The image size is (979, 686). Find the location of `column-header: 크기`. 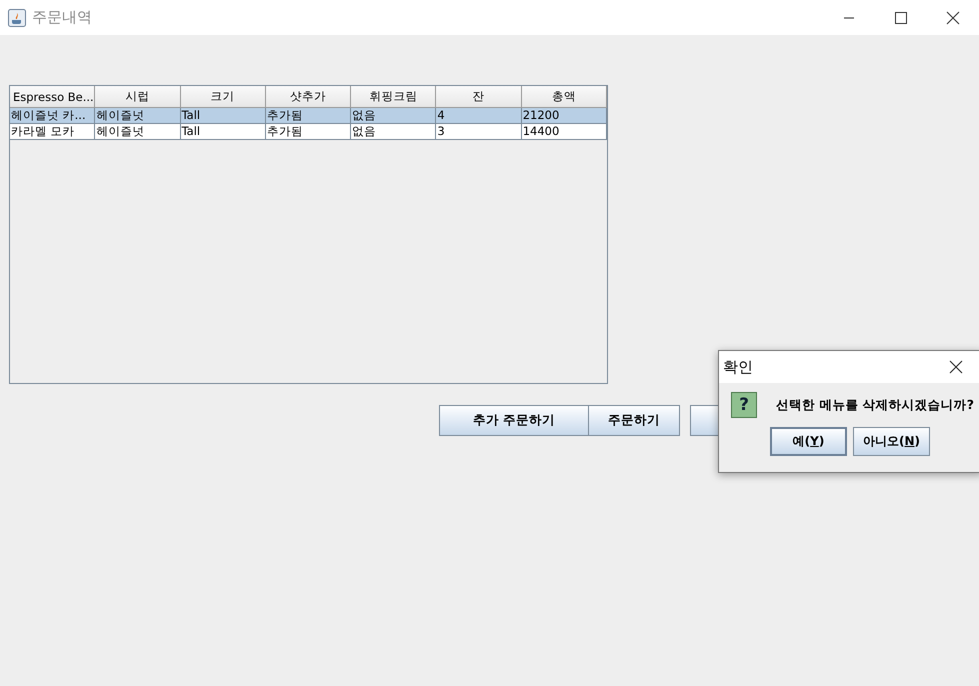

column-header: 크기 is located at coordinates (223, 97).